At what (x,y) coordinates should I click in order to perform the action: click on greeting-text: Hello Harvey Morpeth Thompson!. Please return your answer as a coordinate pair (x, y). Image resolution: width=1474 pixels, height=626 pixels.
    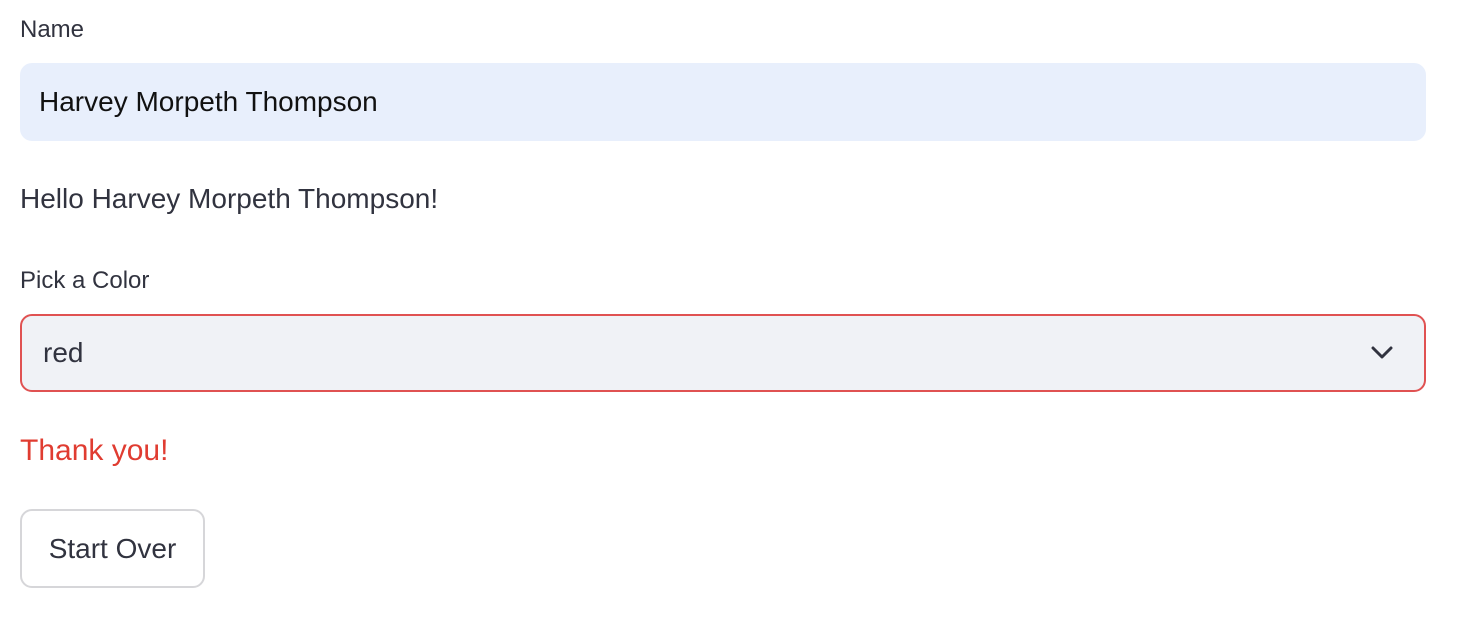
    Looking at the image, I should click on (229, 198).